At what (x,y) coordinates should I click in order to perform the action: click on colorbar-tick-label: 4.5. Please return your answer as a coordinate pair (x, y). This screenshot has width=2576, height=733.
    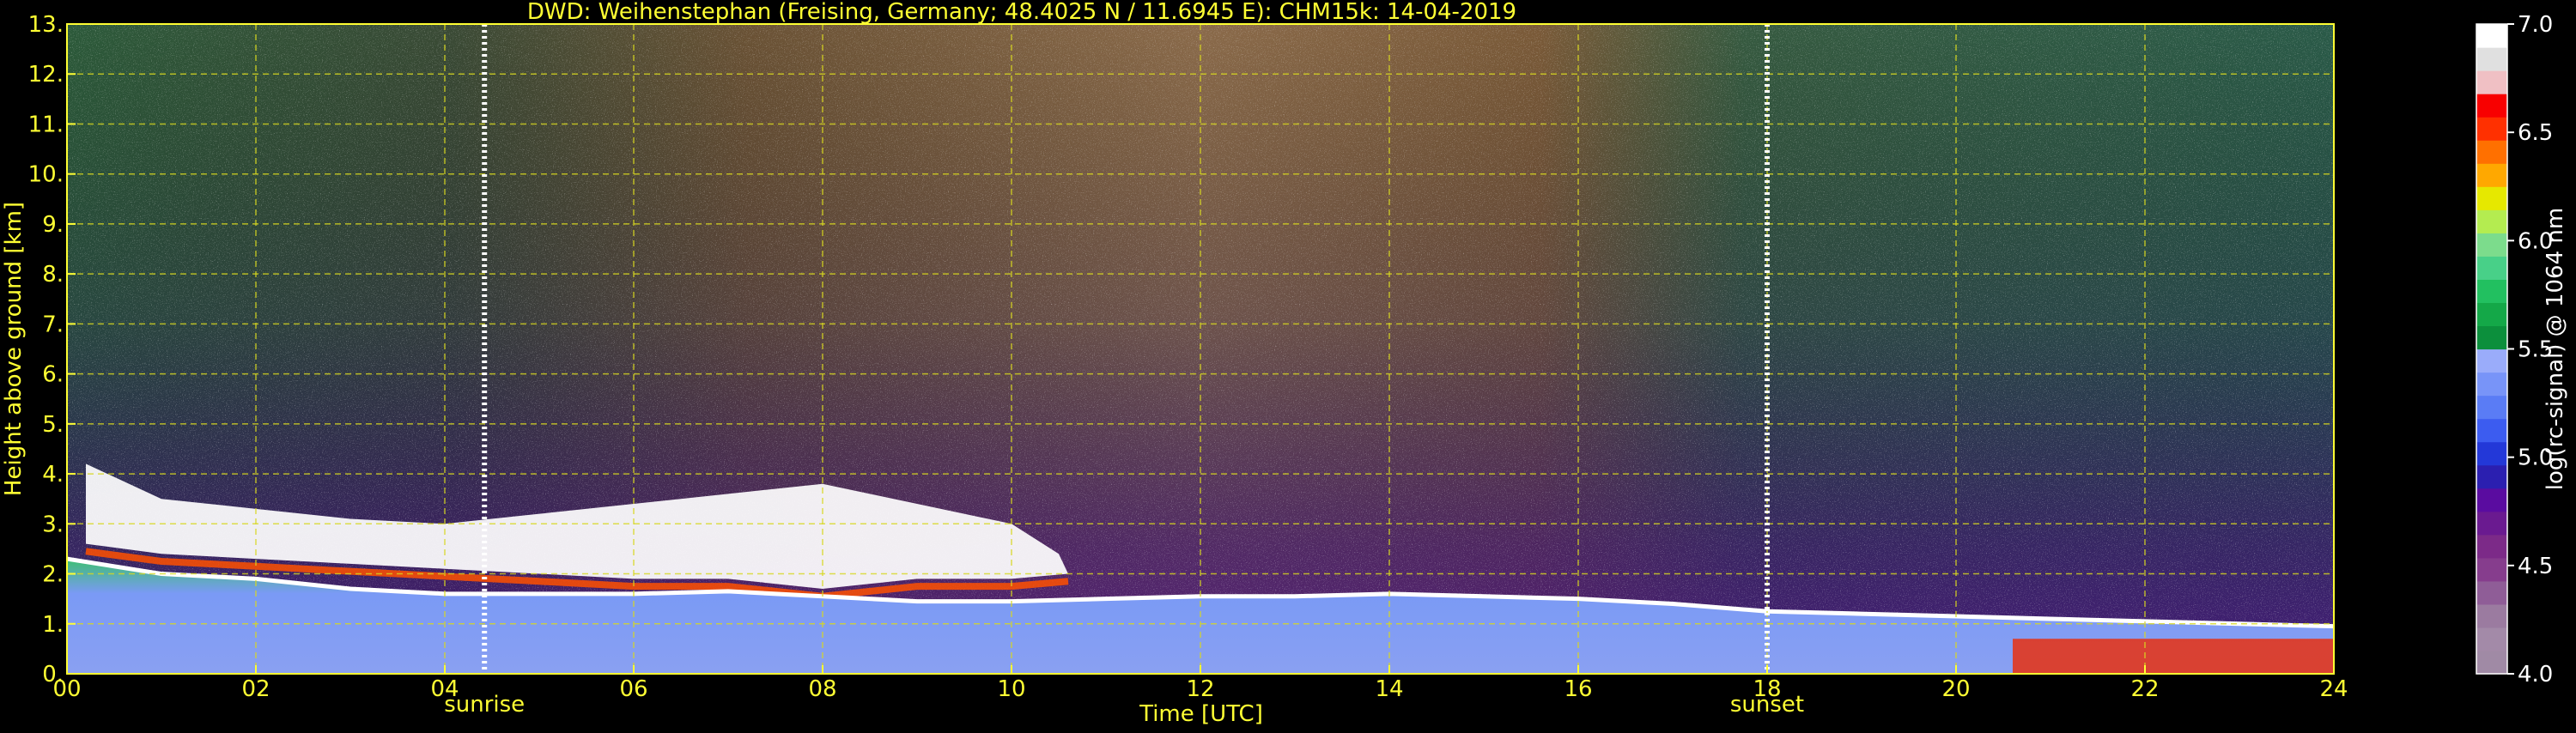
    Looking at the image, I should click on (2536, 566).